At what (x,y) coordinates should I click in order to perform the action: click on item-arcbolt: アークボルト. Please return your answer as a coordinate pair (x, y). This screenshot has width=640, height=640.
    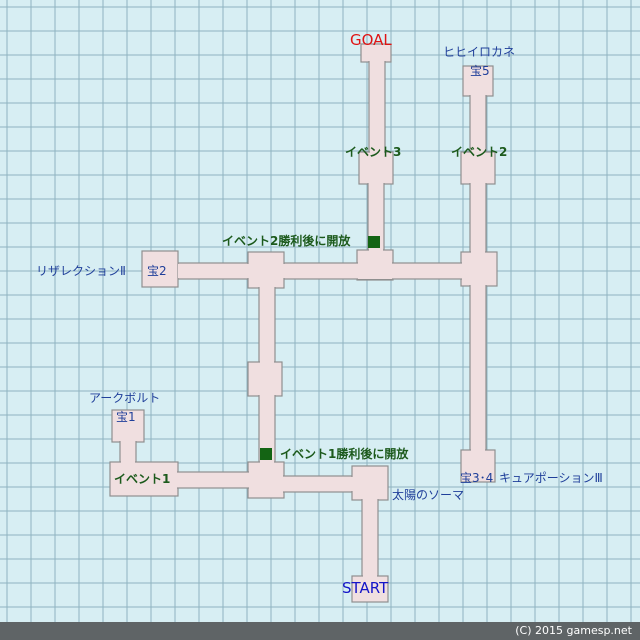
    Looking at the image, I should click on (125, 398).